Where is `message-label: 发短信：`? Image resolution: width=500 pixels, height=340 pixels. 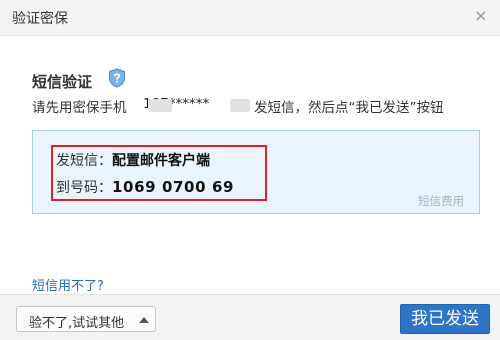 message-label: 发短信： is located at coordinates (84, 161).